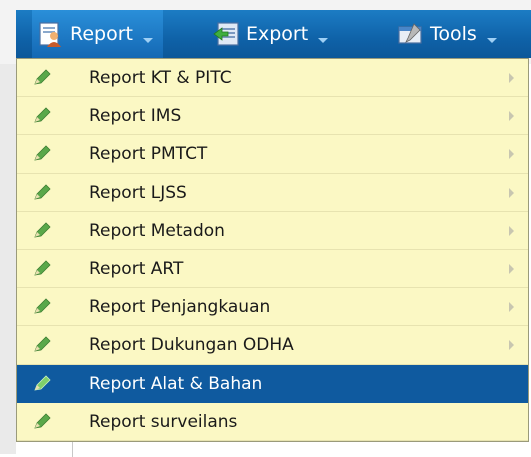  What do you see at coordinates (272, 307) in the screenshot?
I see `menu-item: Report Penjangkauan` at bounding box center [272, 307].